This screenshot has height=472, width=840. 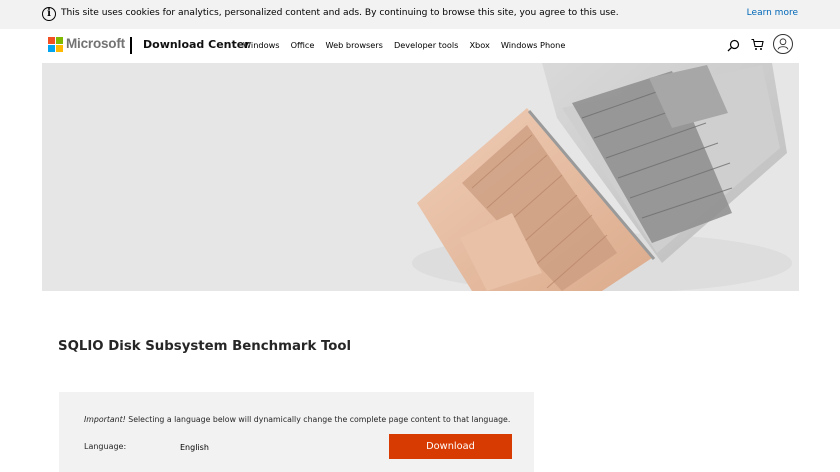 What do you see at coordinates (95, 43) in the screenshot?
I see `microsoft-wordmark: Microsoft` at bounding box center [95, 43].